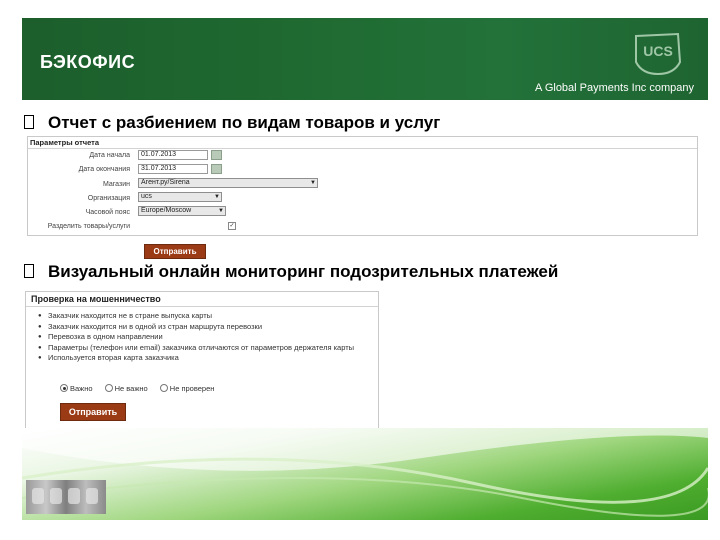 The height and width of the screenshot is (540, 720). What do you see at coordinates (180, 197) in the screenshot?
I see `organization-select: ucs ▼` at bounding box center [180, 197].